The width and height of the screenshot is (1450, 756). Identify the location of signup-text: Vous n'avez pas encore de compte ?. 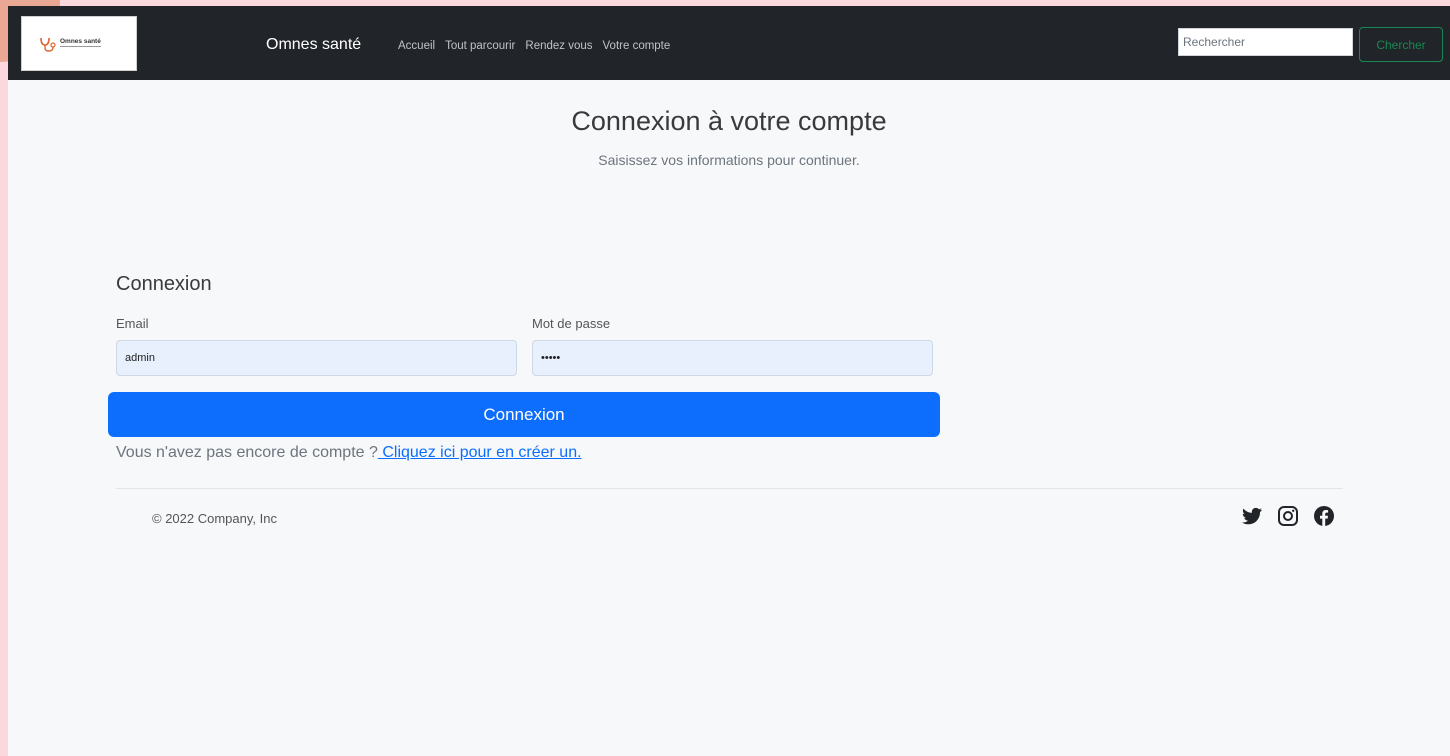
(247, 452).